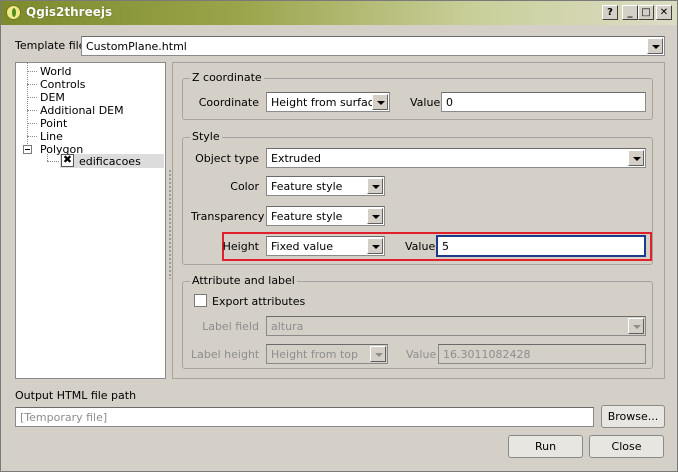  What do you see at coordinates (307, 186) in the screenshot?
I see `color-value: Feature style` at bounding box center [307, 186].